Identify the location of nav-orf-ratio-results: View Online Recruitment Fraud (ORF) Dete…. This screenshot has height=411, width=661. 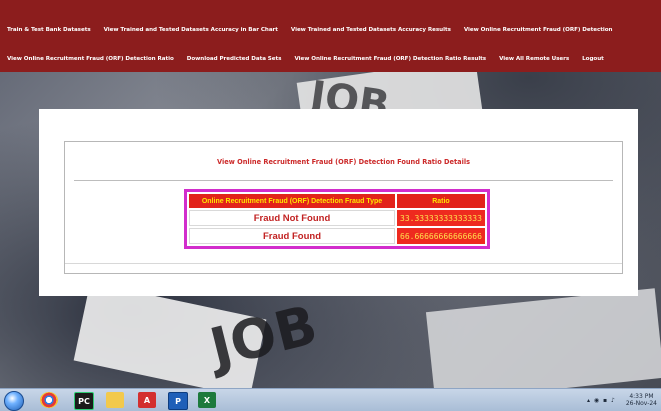
(390, 59).